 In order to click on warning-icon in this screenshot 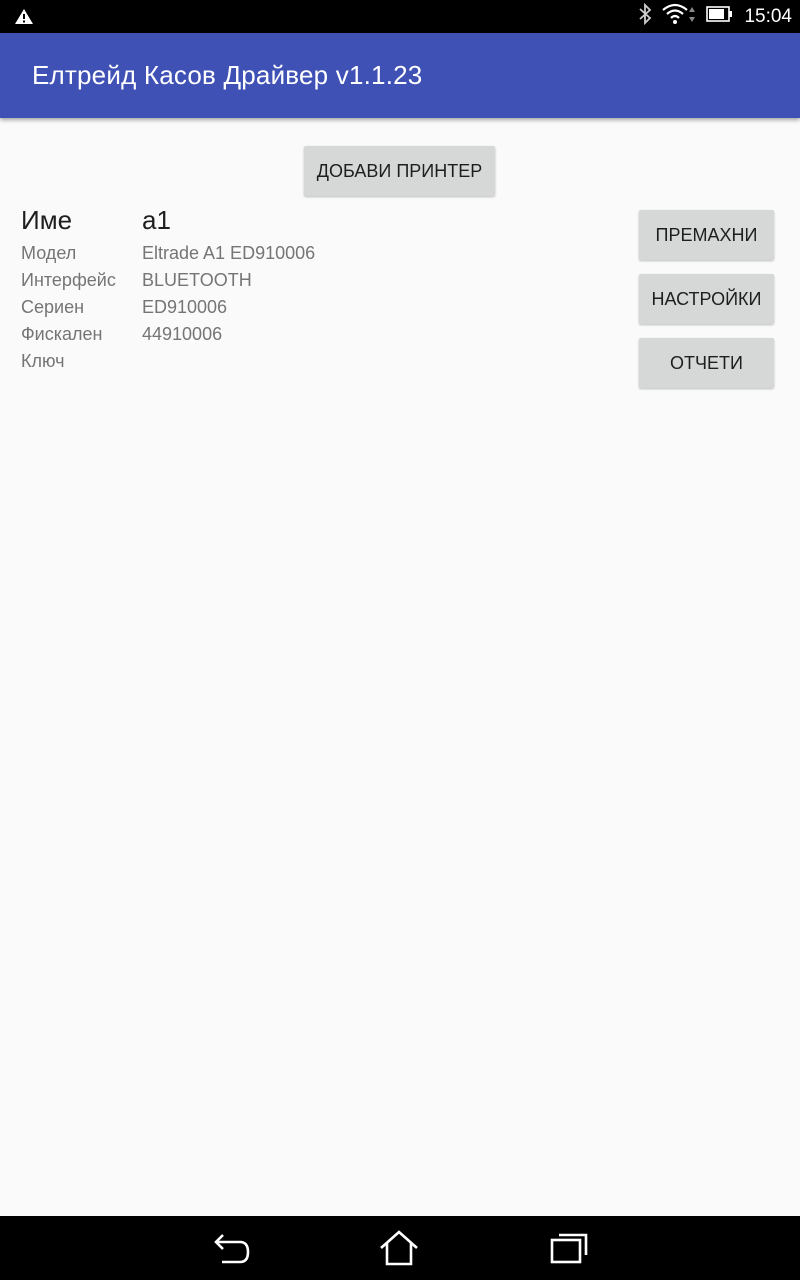, I will do `click(24, 19)`.